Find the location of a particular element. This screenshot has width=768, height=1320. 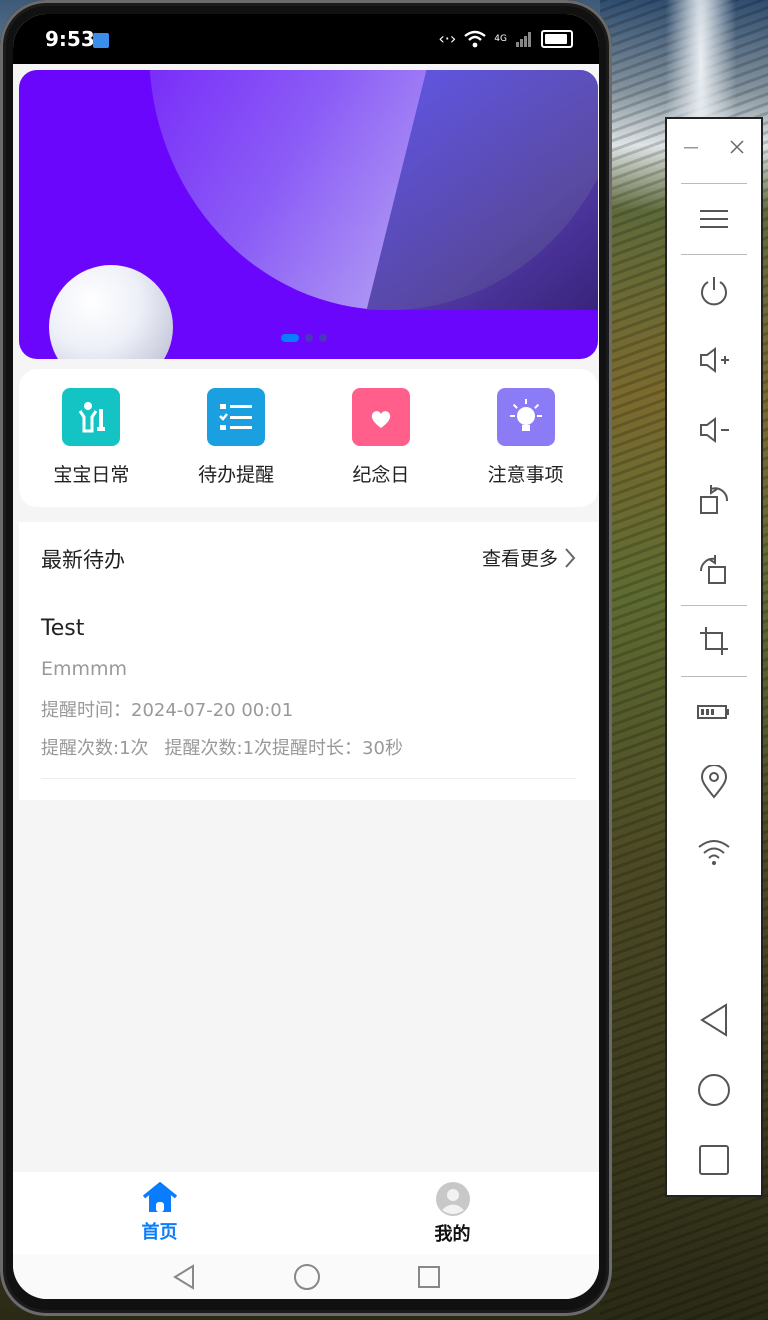

todo-divider is located at coordinates (308, 778).